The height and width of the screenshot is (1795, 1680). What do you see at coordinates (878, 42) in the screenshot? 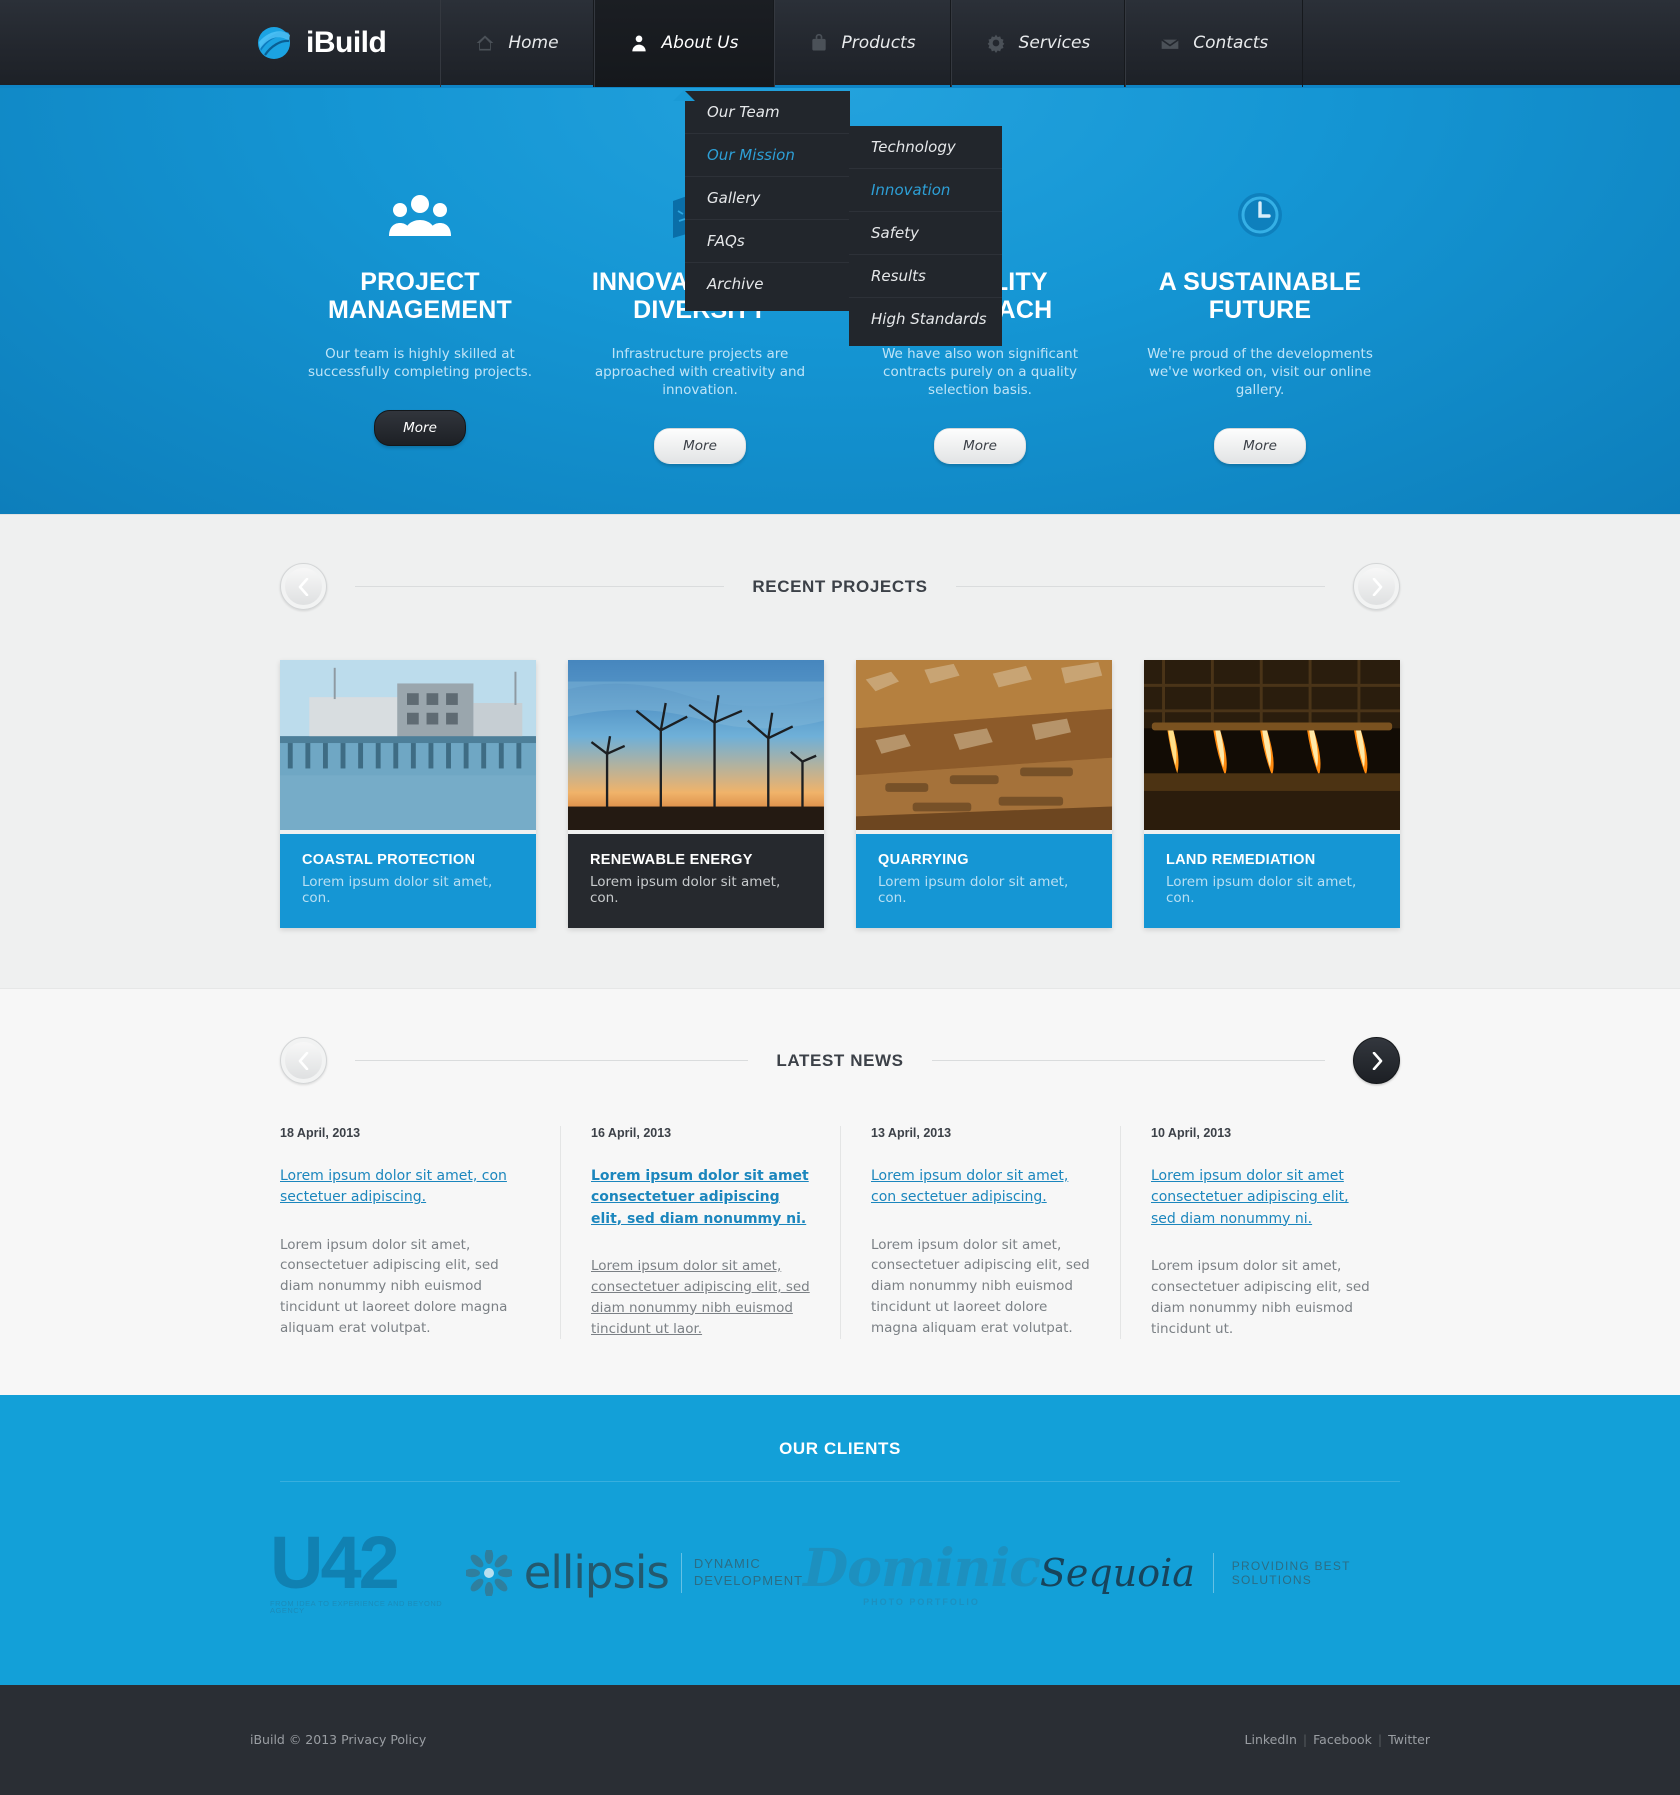
I see `nav-label-products: Products` at bounding box center [878, 42].